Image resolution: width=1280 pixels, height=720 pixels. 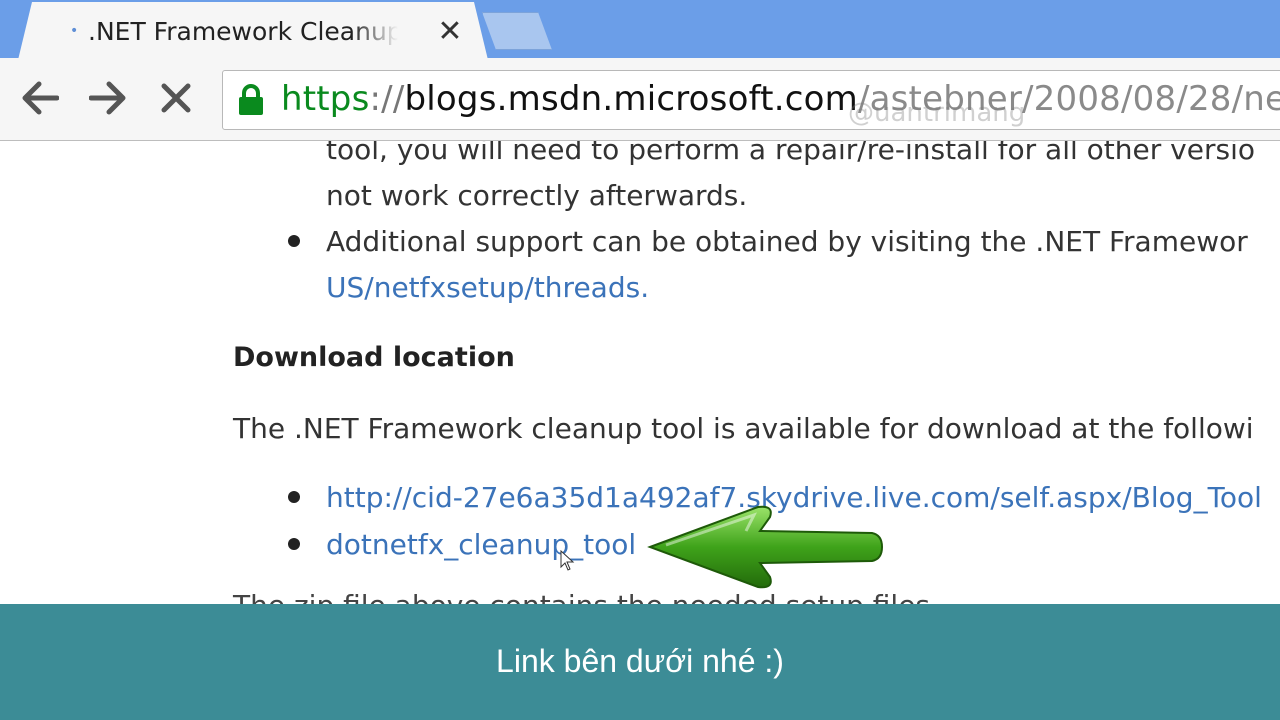 I want to click on arrow-right-icon, so click(x=107, y=98).